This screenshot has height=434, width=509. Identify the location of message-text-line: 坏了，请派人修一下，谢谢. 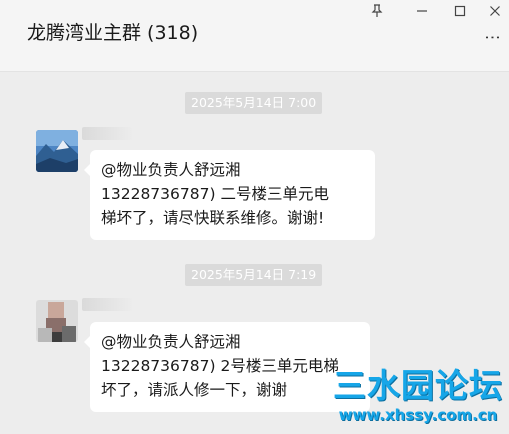
(194, 390).